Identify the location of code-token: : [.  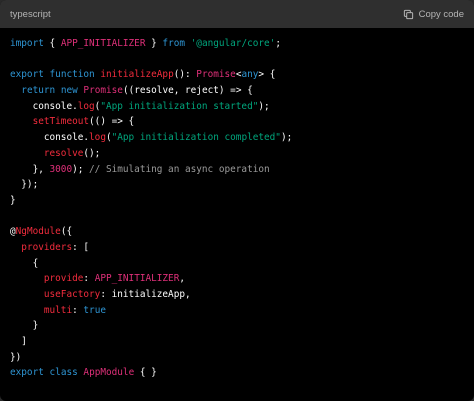
(81, 247).